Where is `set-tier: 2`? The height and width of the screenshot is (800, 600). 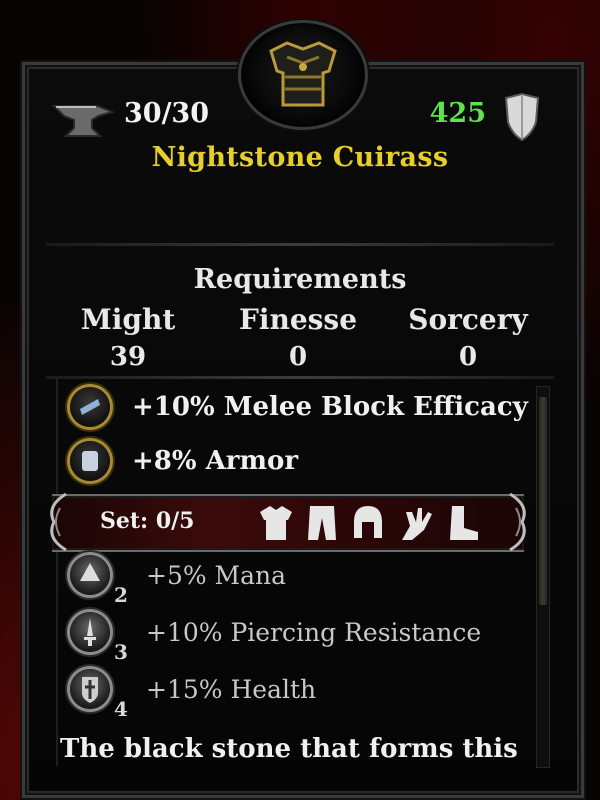
set-tier: 2 is located at coordinates (121, 595).